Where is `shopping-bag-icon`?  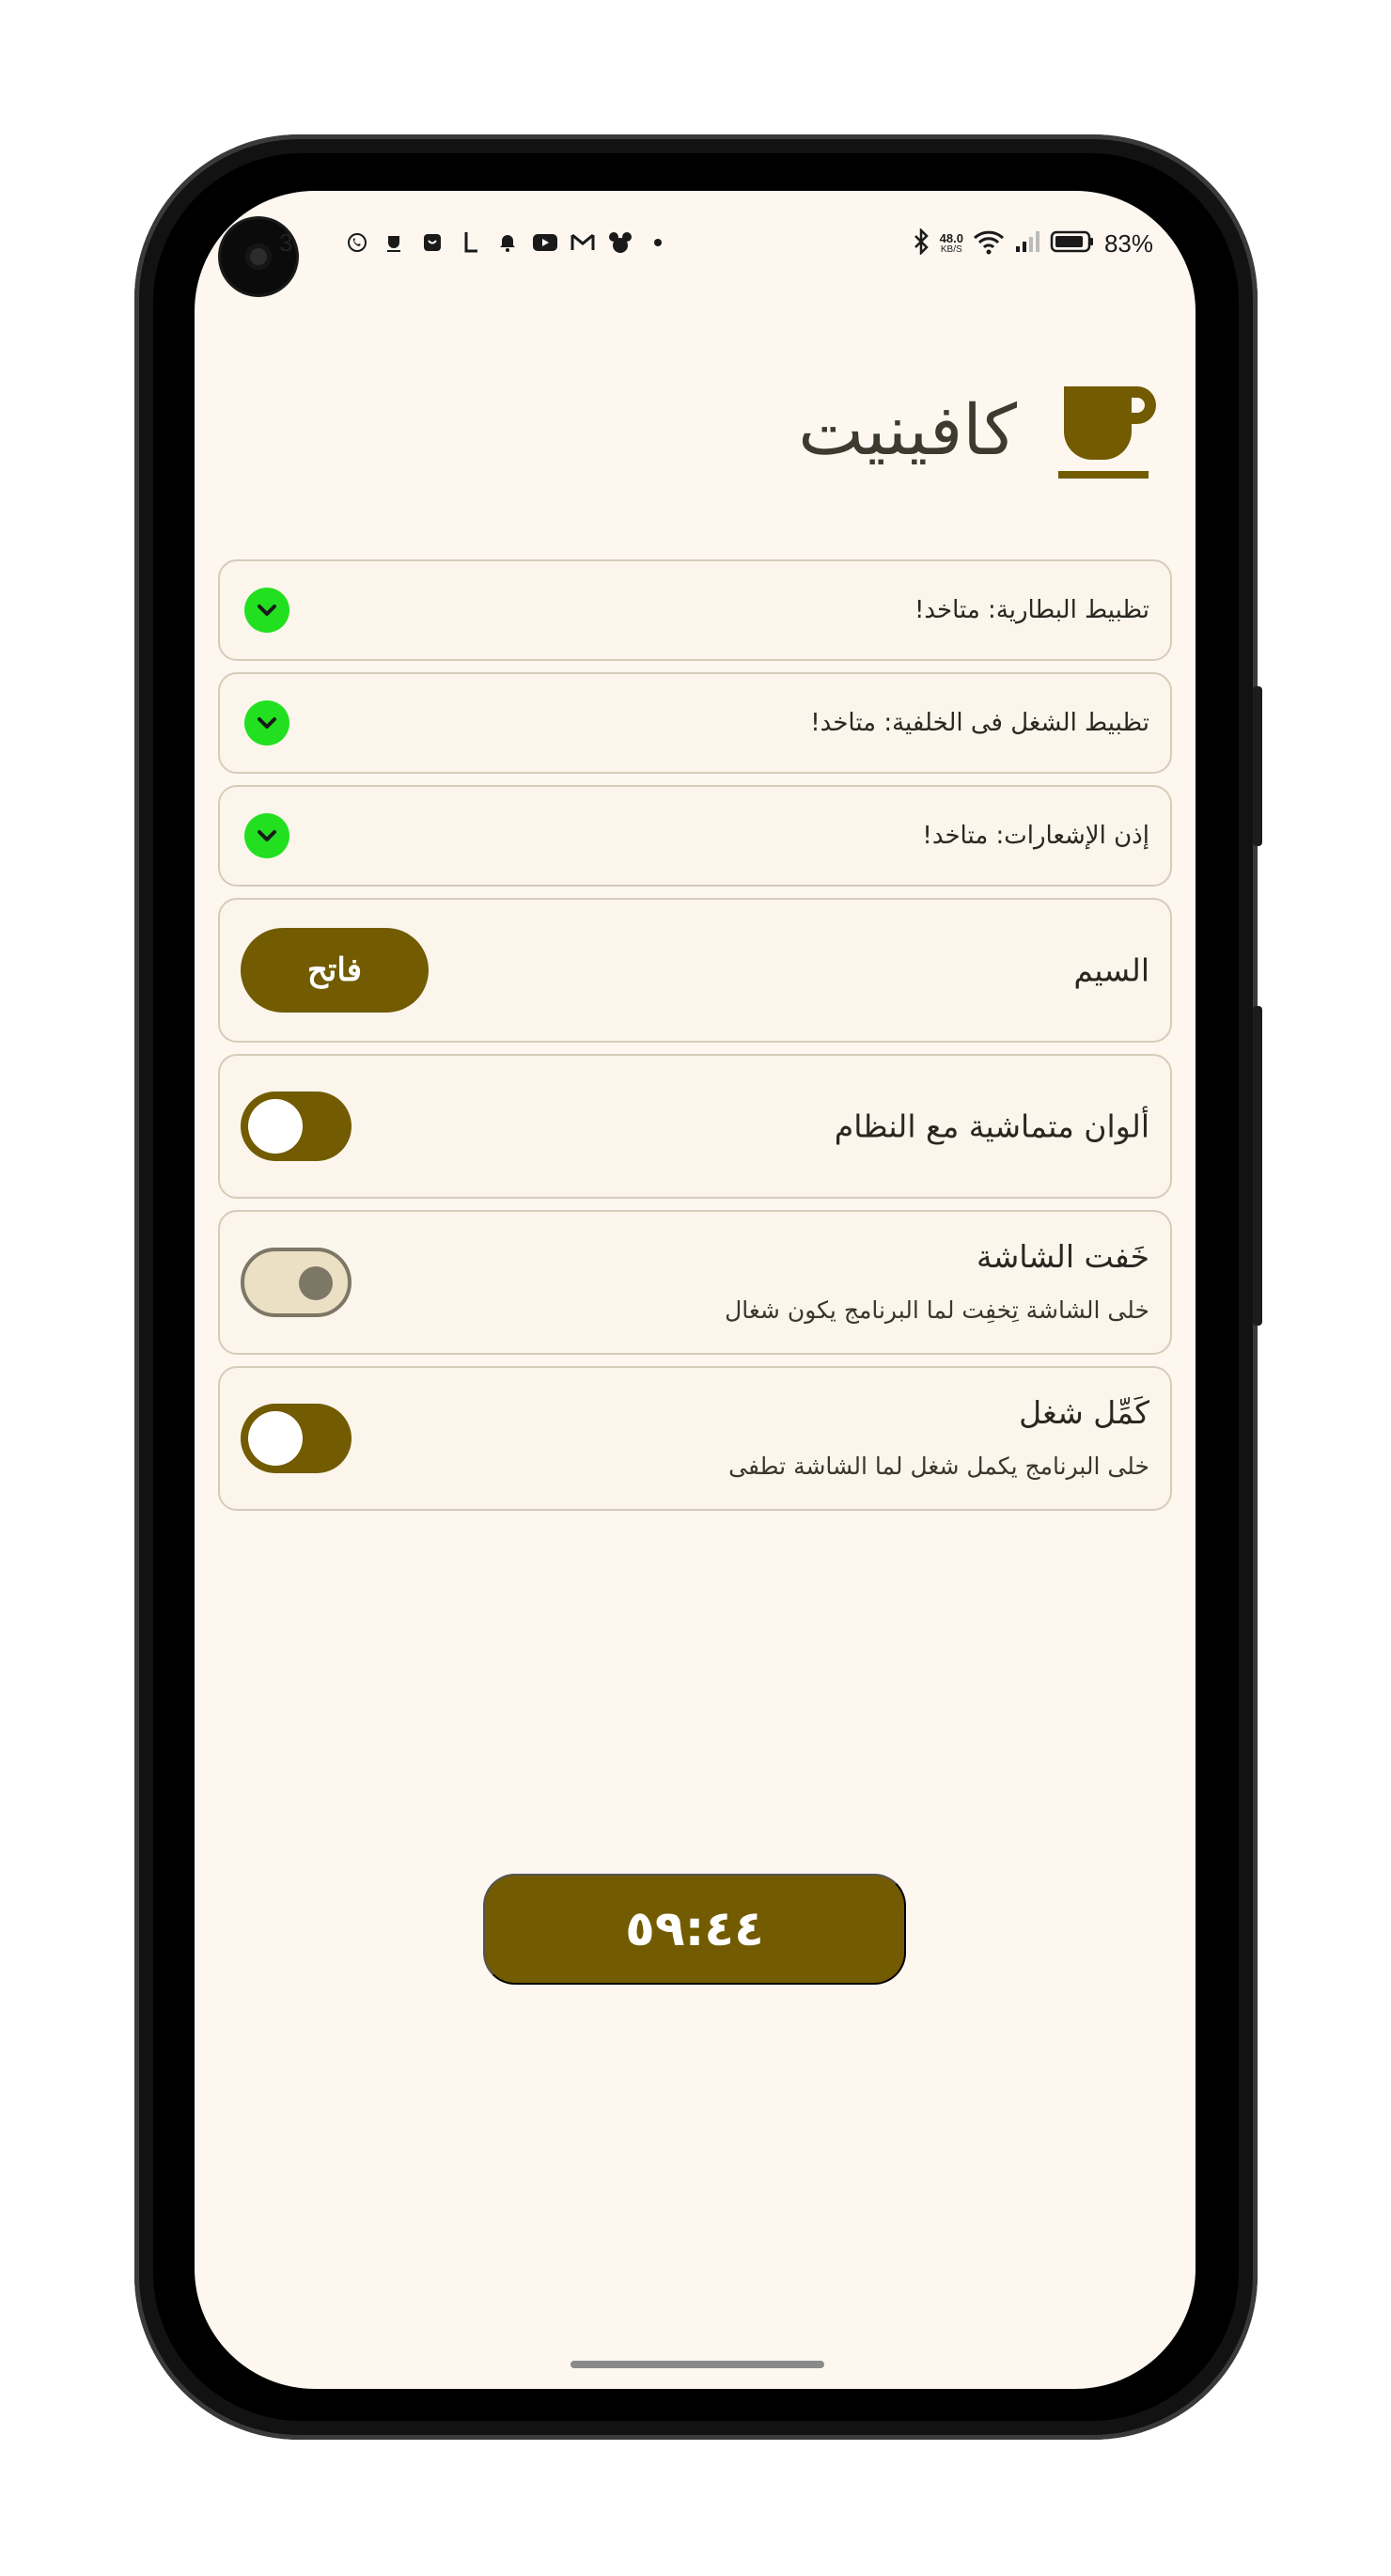 shopping-bag-icon is located at coordinates (432, 243).